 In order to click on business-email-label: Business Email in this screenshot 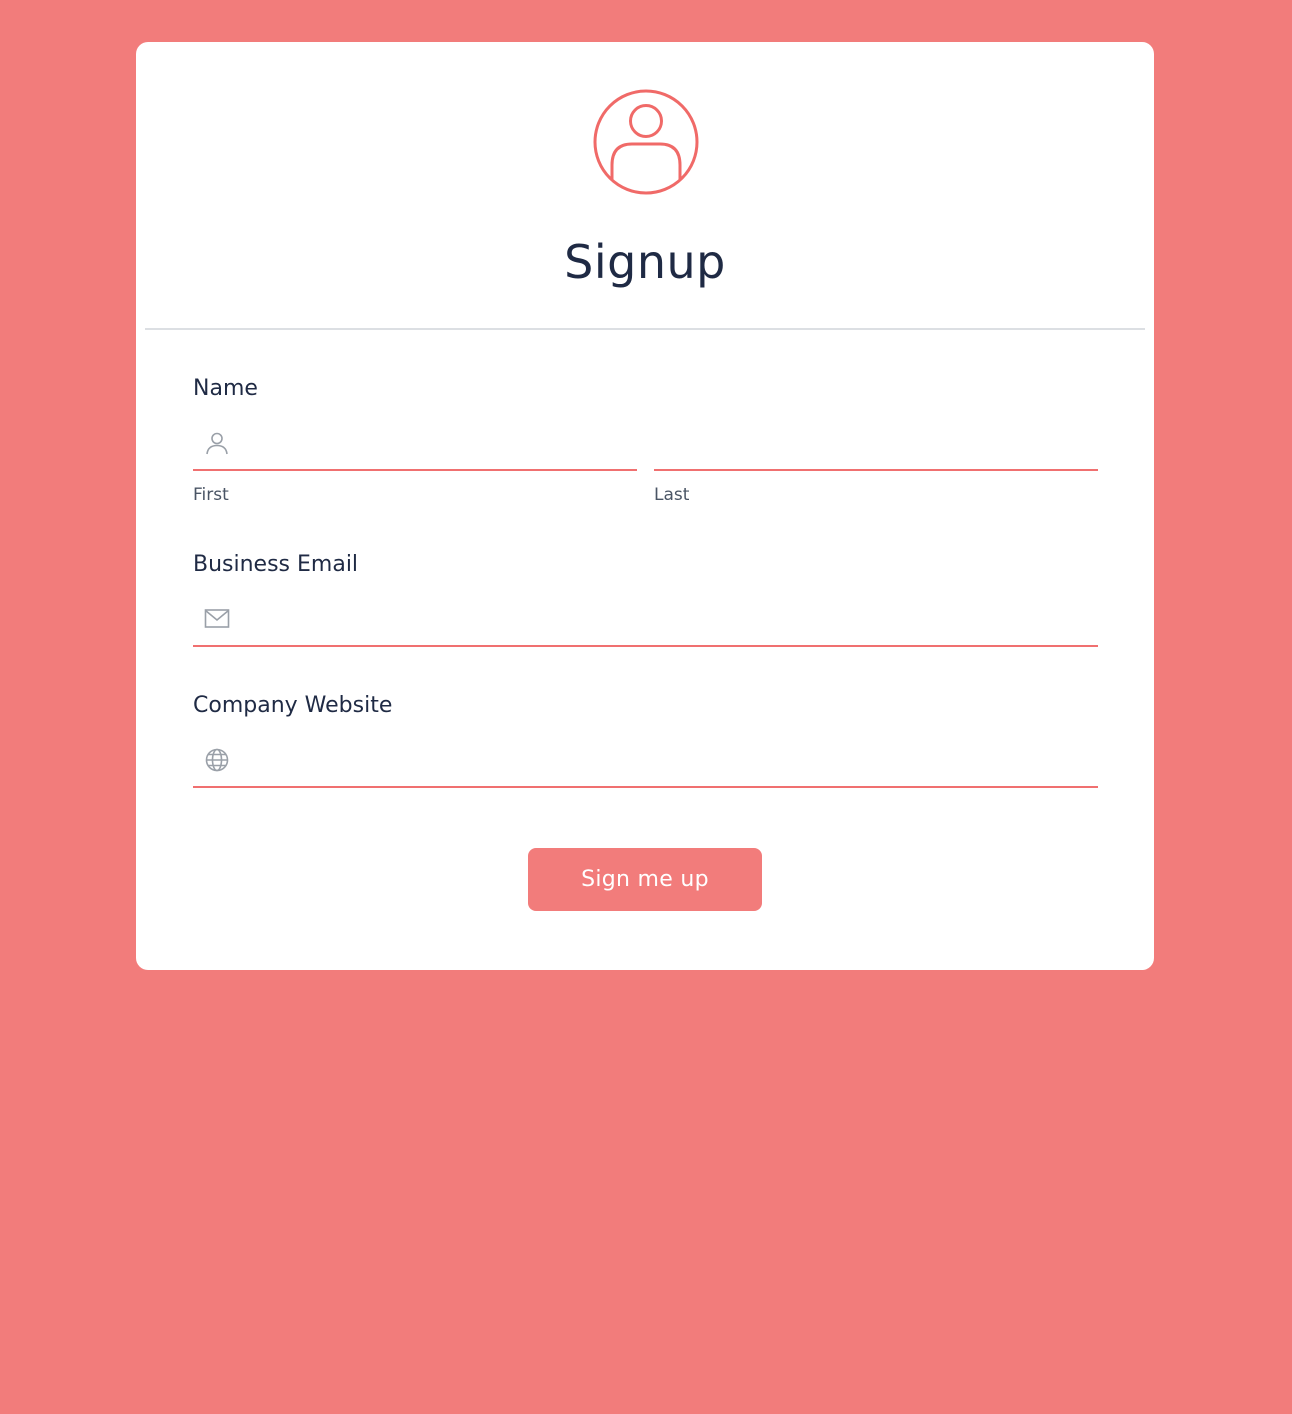, I will do `click(276, 564)`.